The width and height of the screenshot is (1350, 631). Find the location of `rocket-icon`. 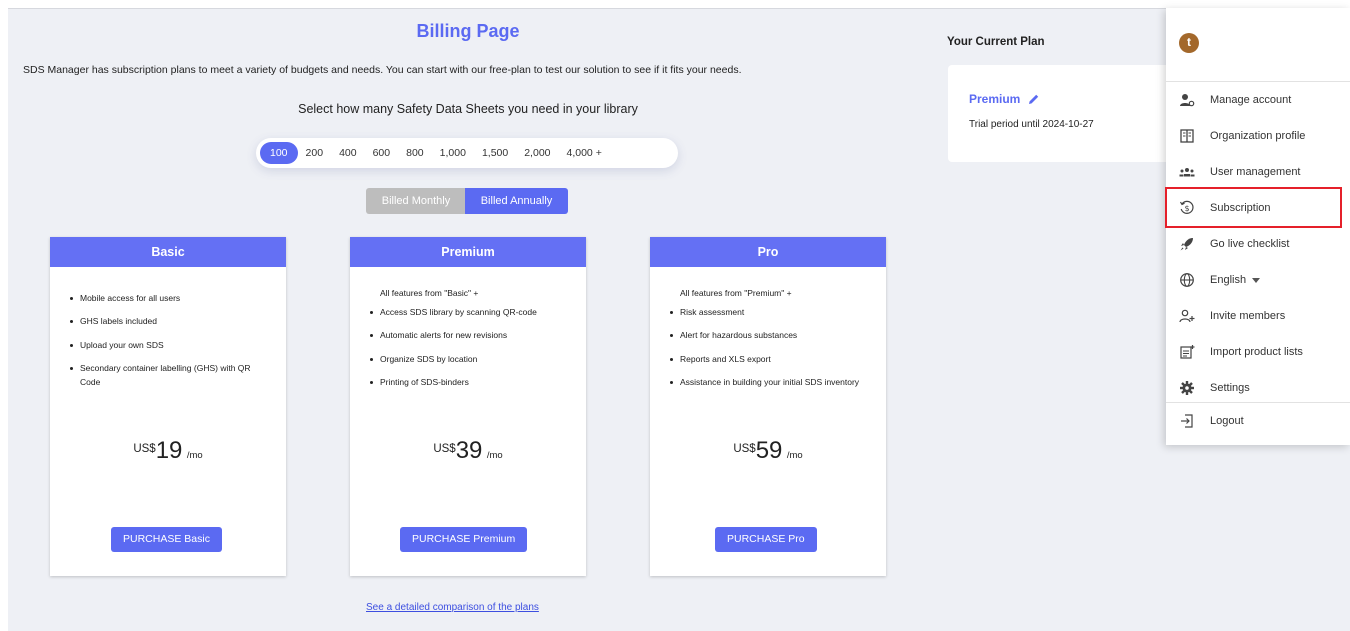

rocket-icon is located at coordinates (1187, 244).